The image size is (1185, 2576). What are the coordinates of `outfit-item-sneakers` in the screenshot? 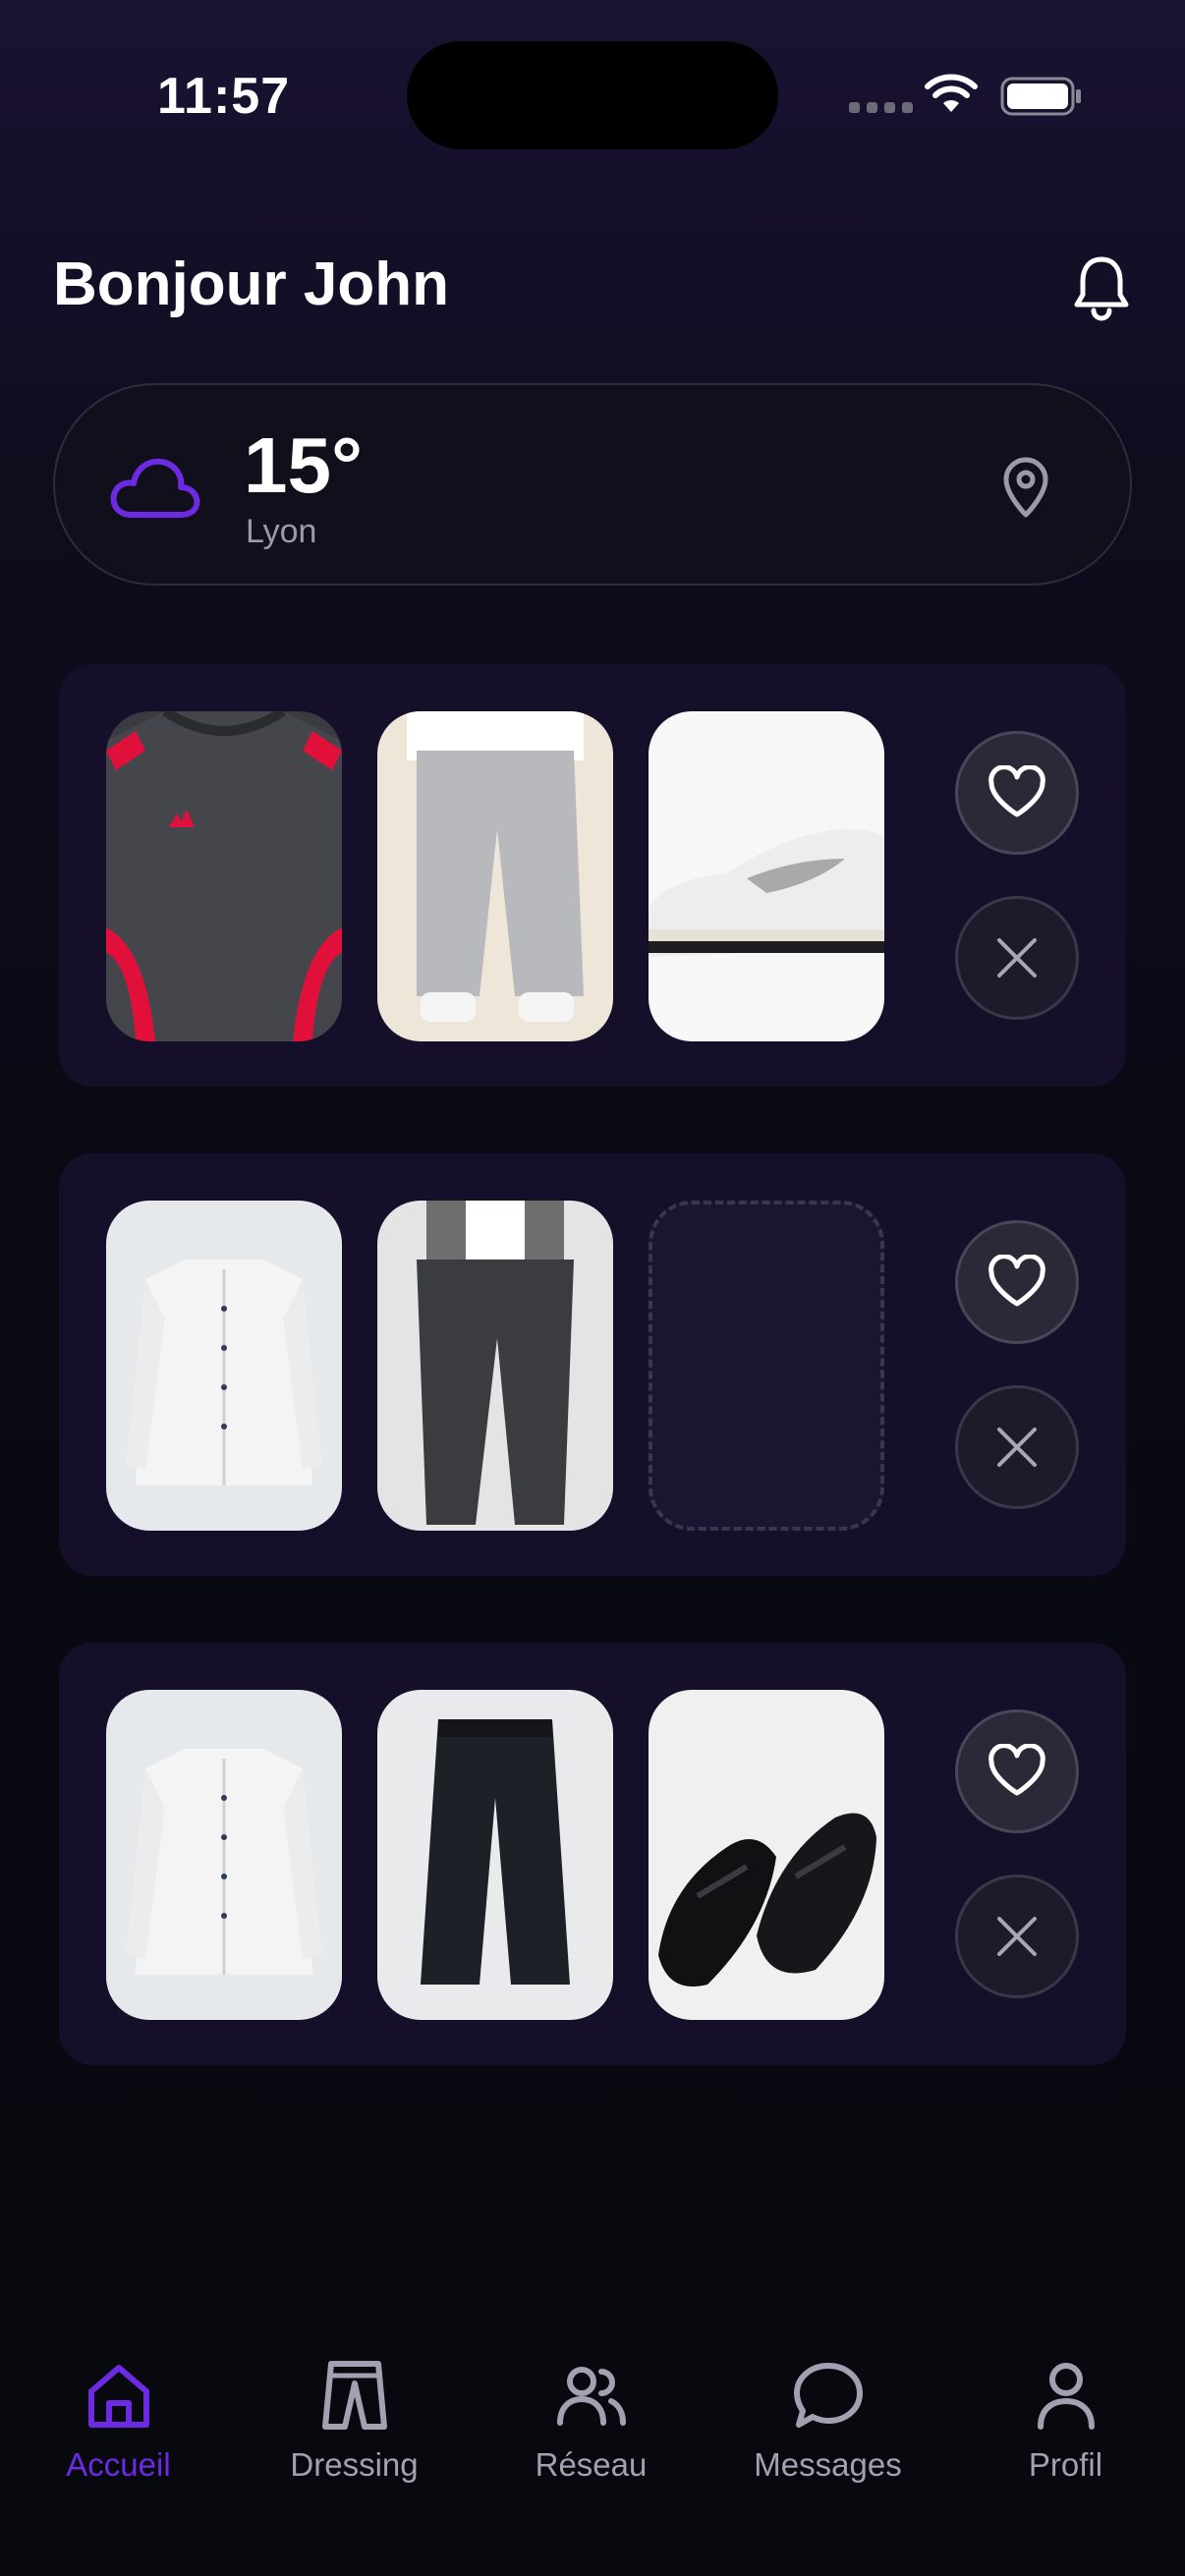 It's located at (767, 876).